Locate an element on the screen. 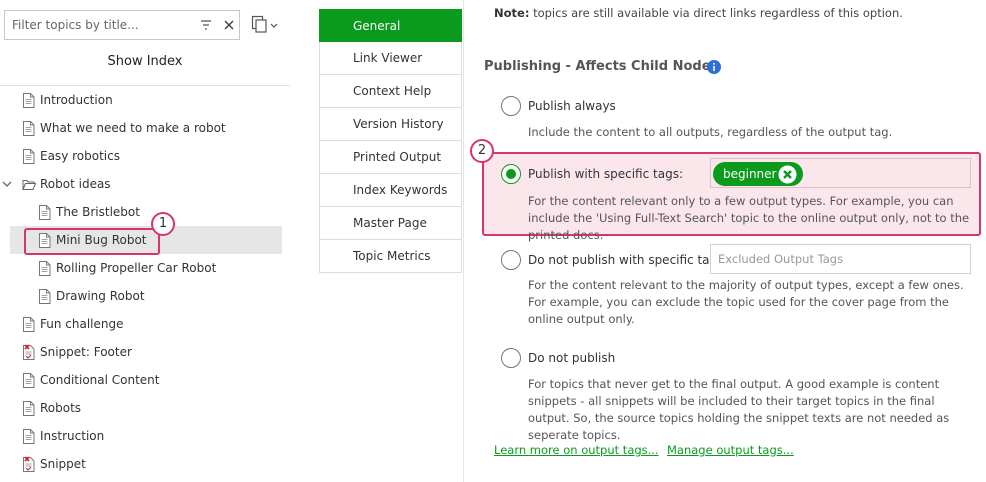 The image size is (986, 482). not-publish-specific-tags-radio is located at coordinates (511, 260).